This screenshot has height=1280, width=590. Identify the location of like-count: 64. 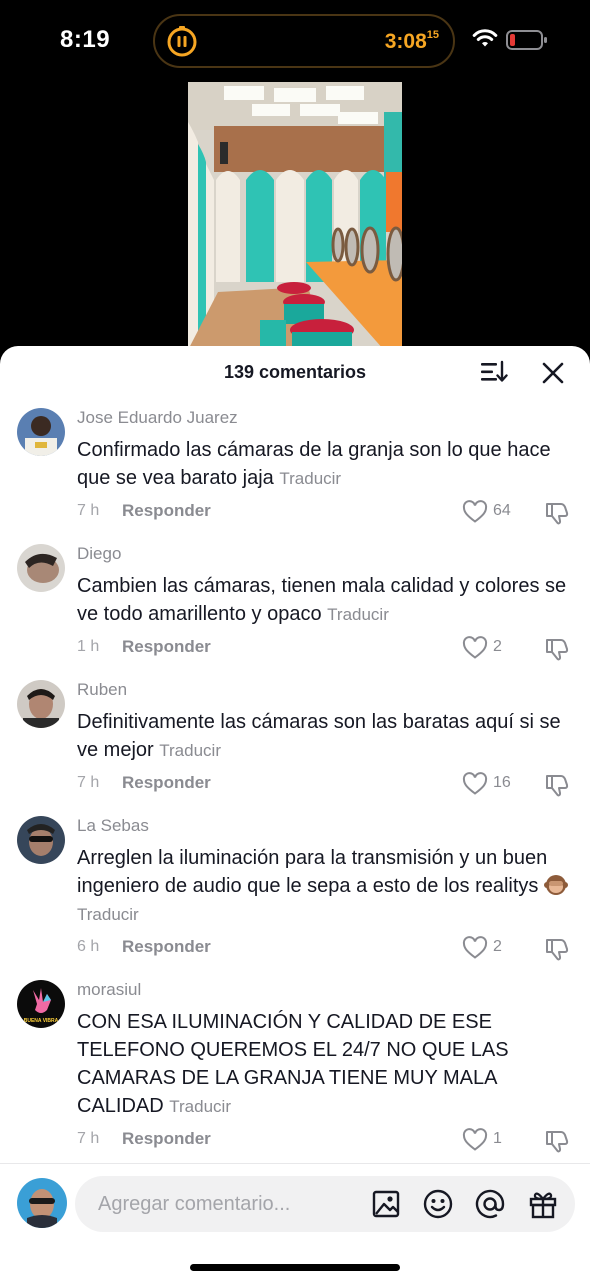
(502, 510).